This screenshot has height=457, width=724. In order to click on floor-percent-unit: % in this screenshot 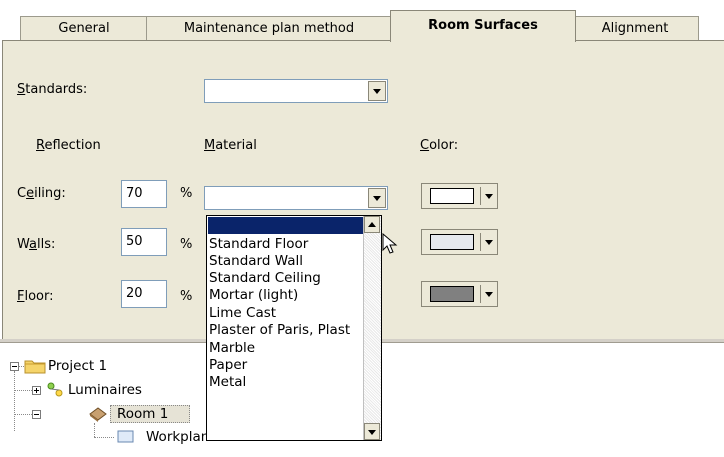, I will do `click(186, 296)`.